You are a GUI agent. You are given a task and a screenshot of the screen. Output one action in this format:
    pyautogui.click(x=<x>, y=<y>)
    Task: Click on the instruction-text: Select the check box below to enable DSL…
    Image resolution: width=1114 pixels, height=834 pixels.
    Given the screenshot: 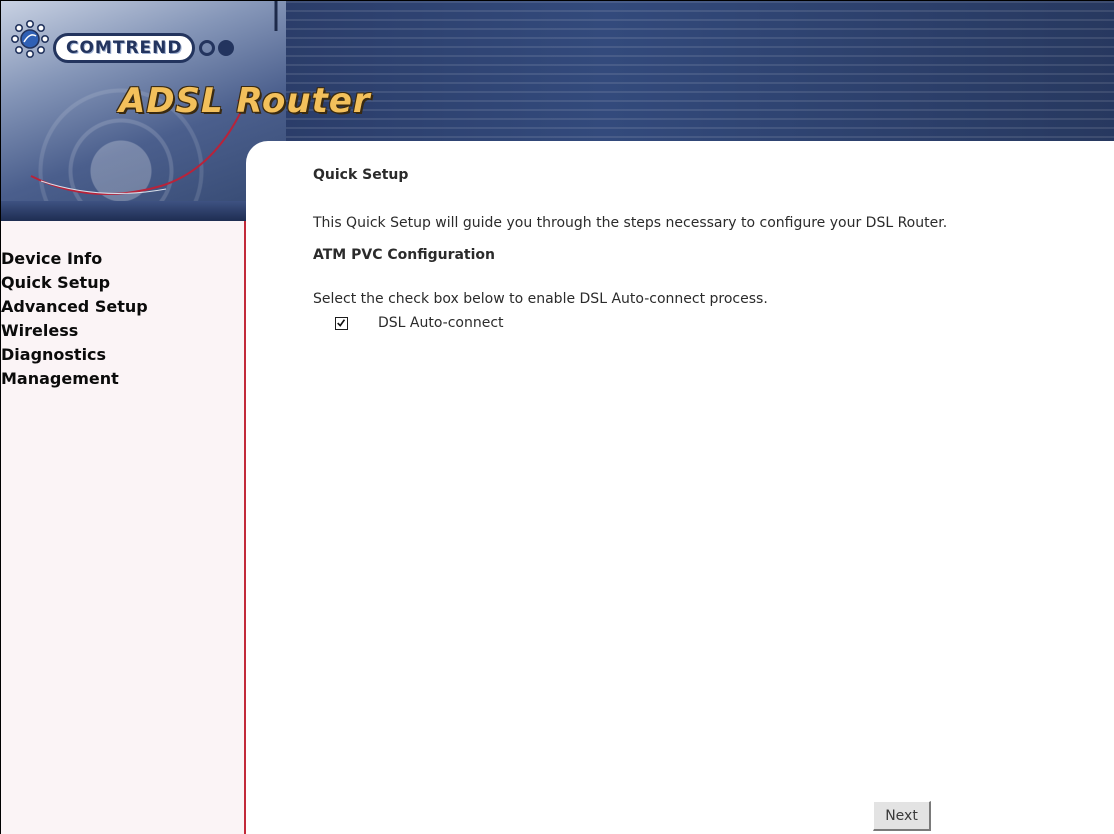 What is the action you would take?
    pyautogui.click(x=540, y=299)
    